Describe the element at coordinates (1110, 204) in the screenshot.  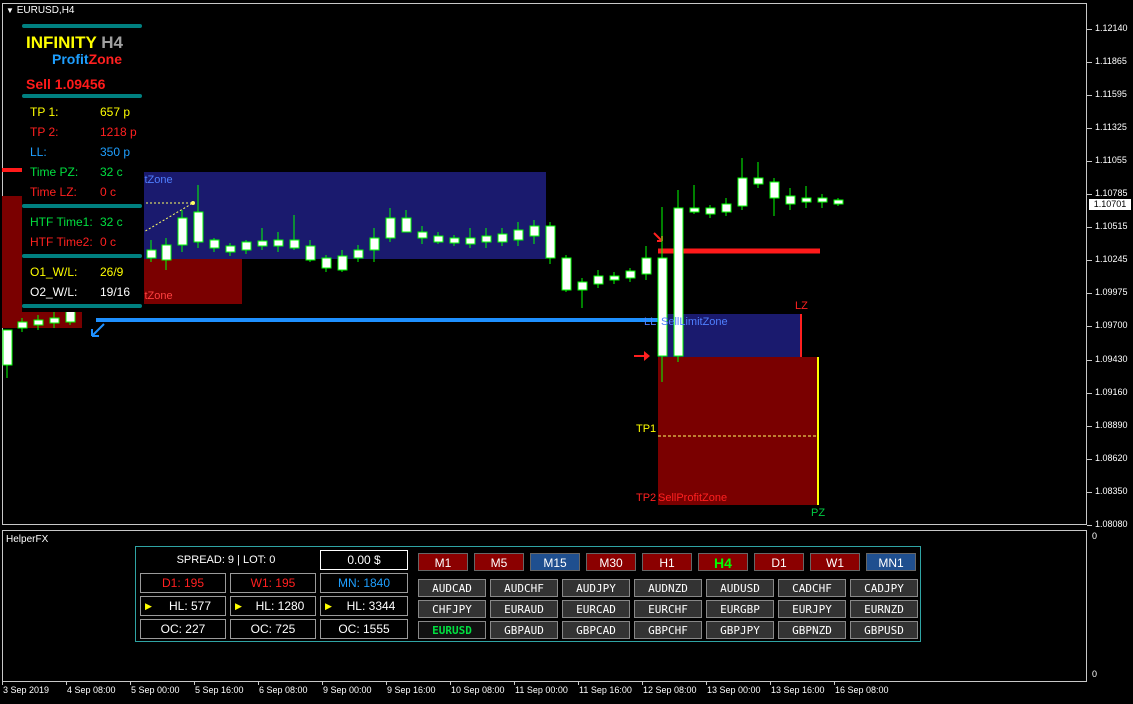
I see `current-price-badge: 1.10701` at that location.